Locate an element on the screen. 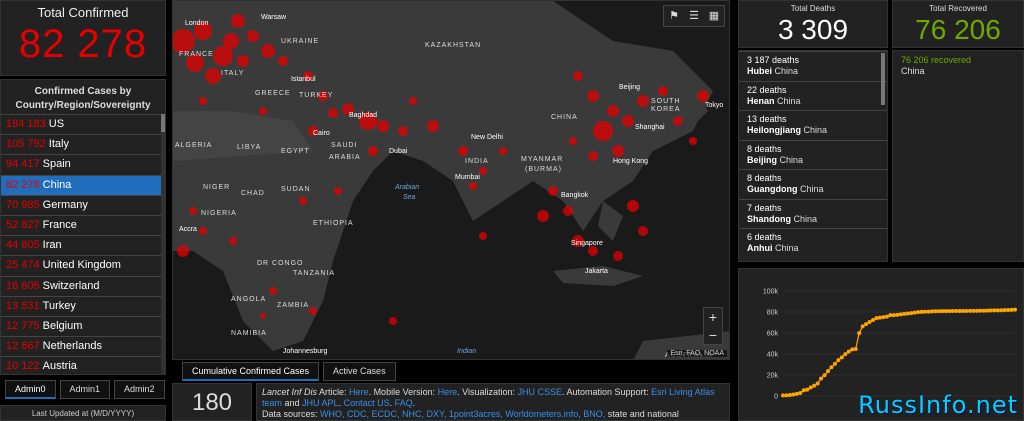  country-row: 82 278 China is located at coordinates (82, 184).